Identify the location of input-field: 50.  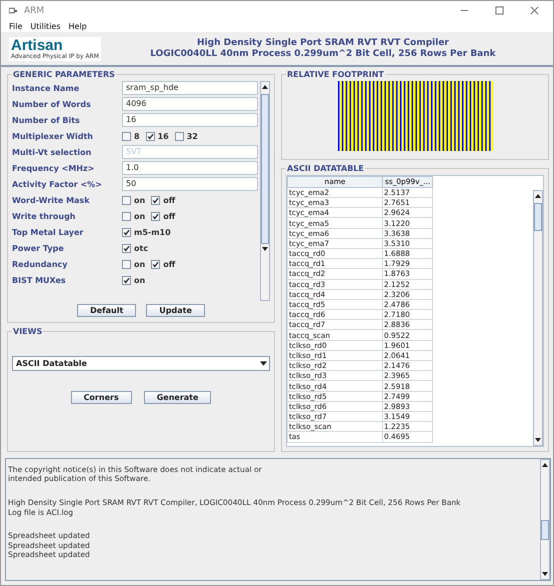
(190, 184).